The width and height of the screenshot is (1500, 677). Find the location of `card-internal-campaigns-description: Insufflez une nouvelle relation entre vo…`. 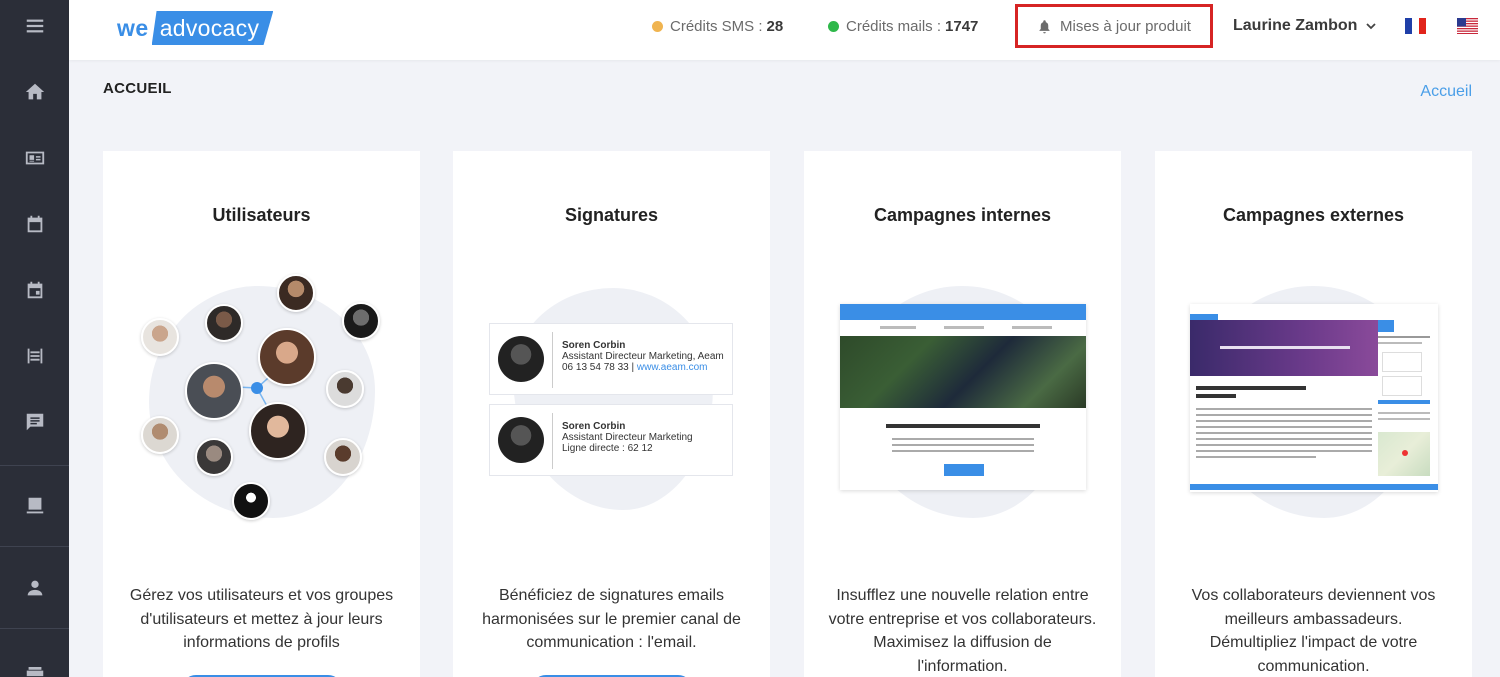

card-internal-campaigns-description: Insufflez une nouvelle relation entre vo… is located at coordinates (962, 631).